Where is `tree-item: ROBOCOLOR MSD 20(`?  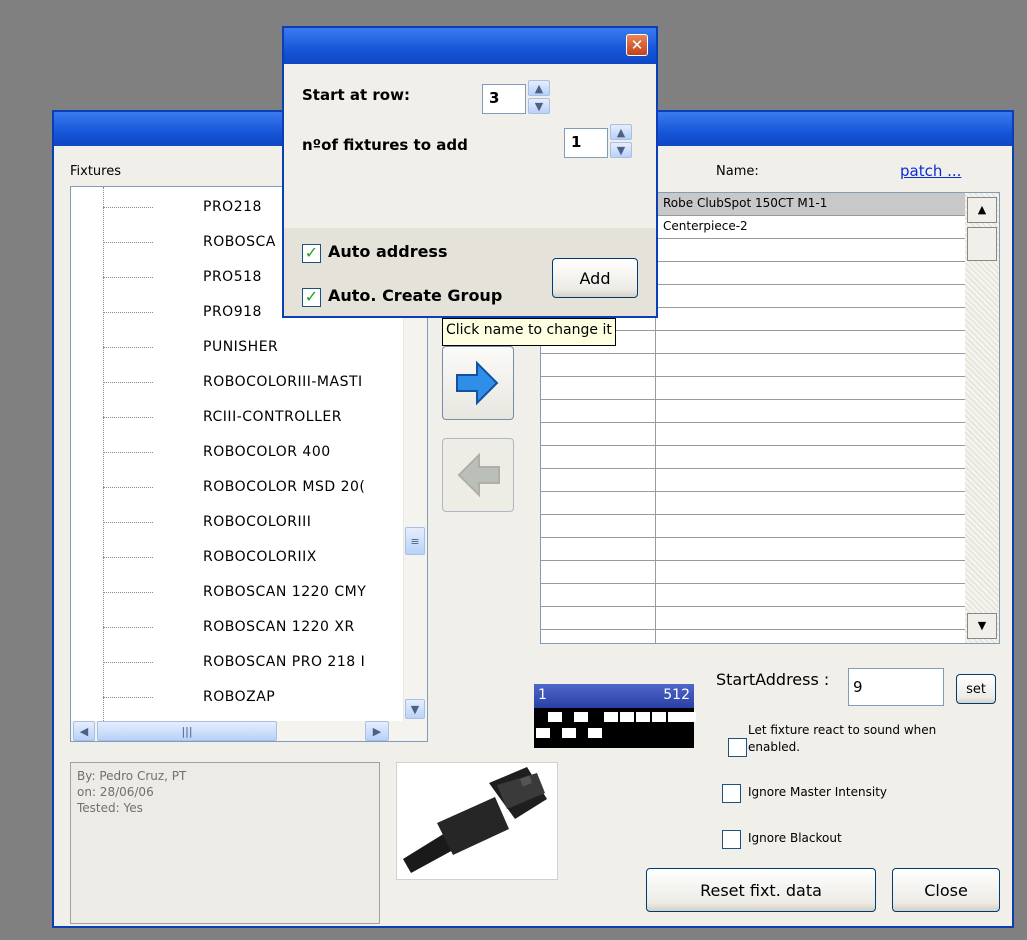
tree-item: ROBOCOLOR MSD 20( is located at coordinates (236, 488).